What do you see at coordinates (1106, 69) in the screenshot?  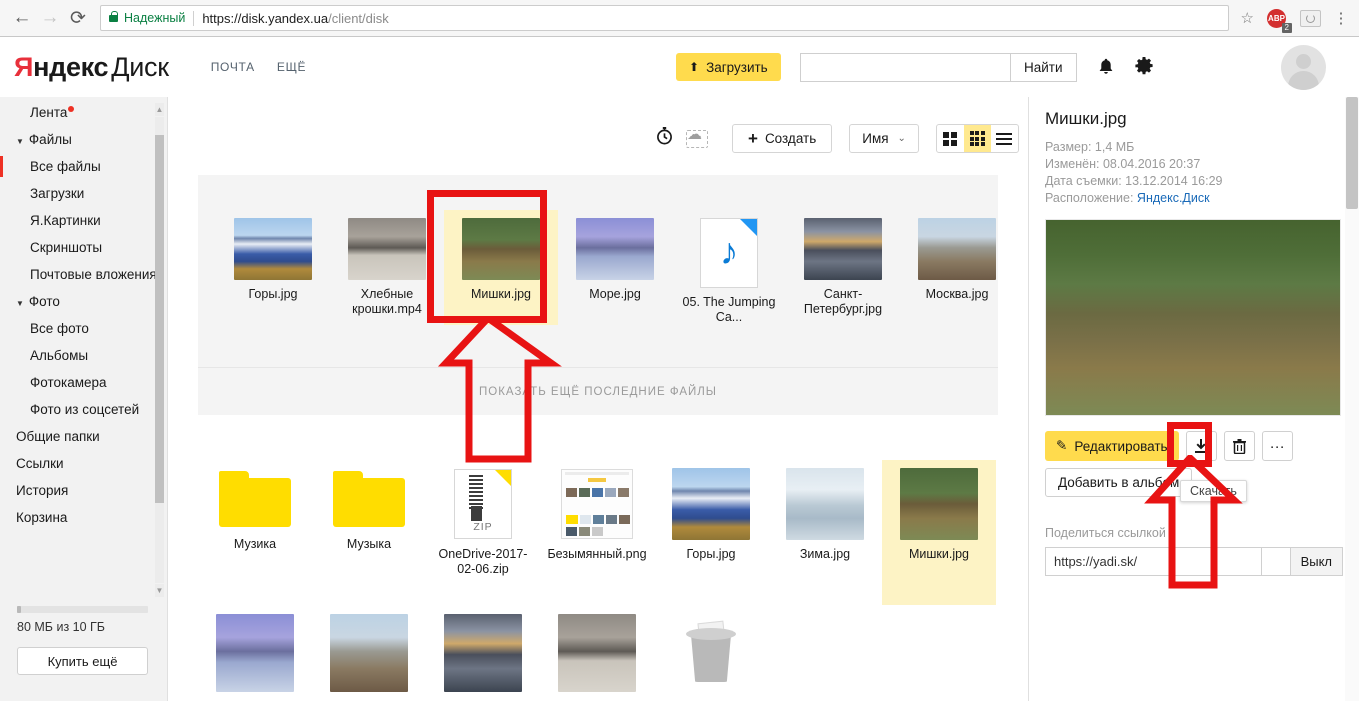 I see `notifications-bell-icon` at bounding box center [1106, 69].